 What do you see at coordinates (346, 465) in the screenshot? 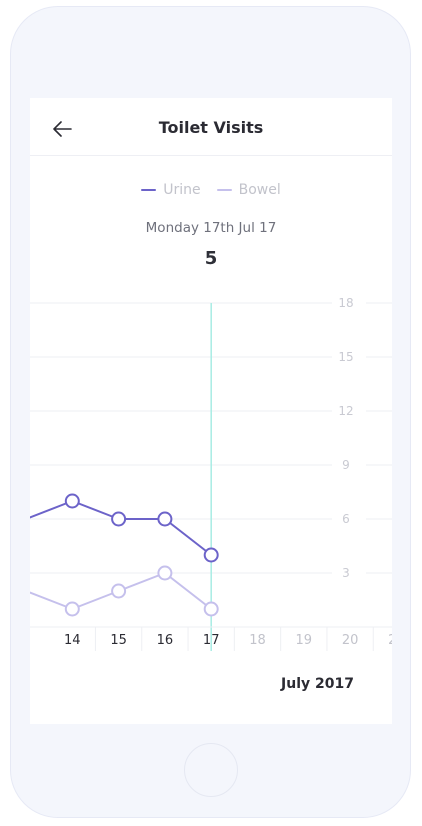
I see `y-tick-label: 9` at bounding box center [346, 465].